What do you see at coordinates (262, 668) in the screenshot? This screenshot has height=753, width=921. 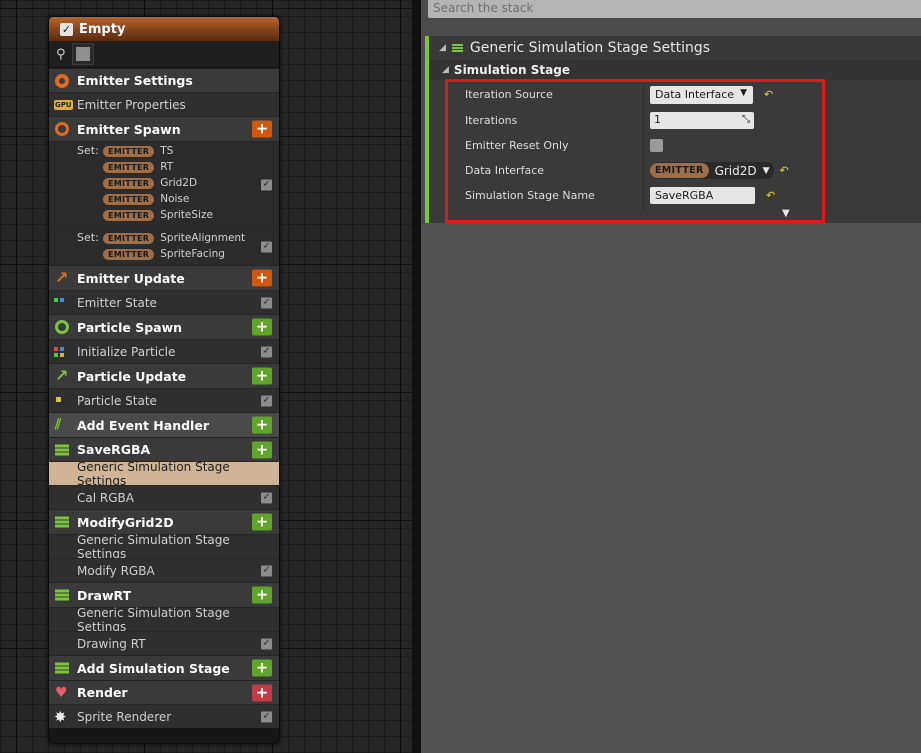 I see `add-simulation-stage-button: +` at bounding box center [262, 668].